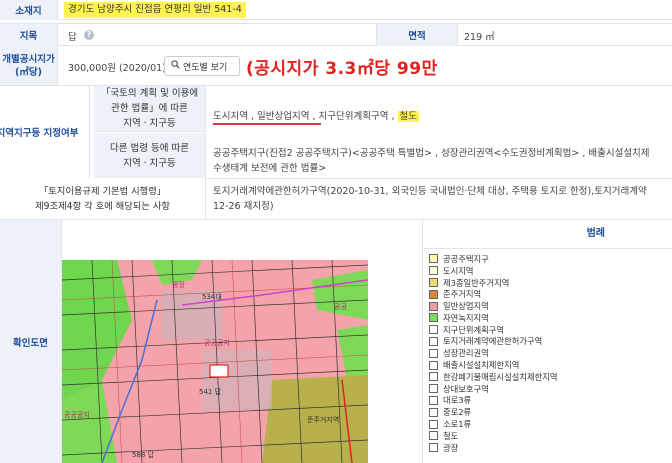 This screenshot has width=672, height=463. Describe the element at coordinates (283, 116) in the screenshot. I see `zone-item-commercial: 일반상업지역` at that location.